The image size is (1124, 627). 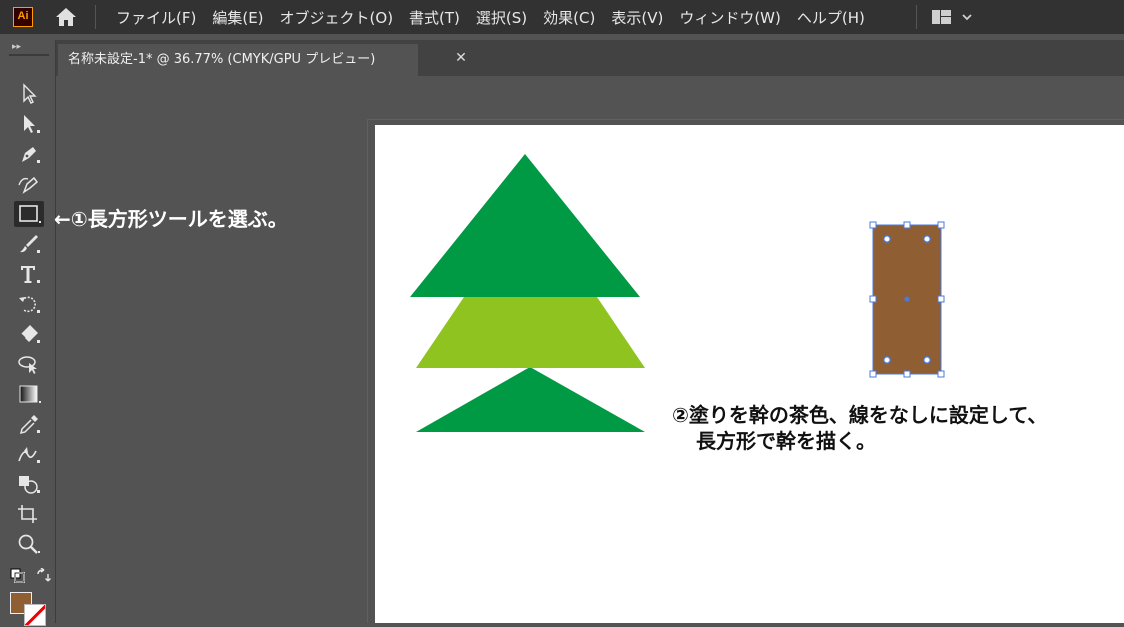 I want to click on close-tab-icon: ✕, so click(x=461, y=58).